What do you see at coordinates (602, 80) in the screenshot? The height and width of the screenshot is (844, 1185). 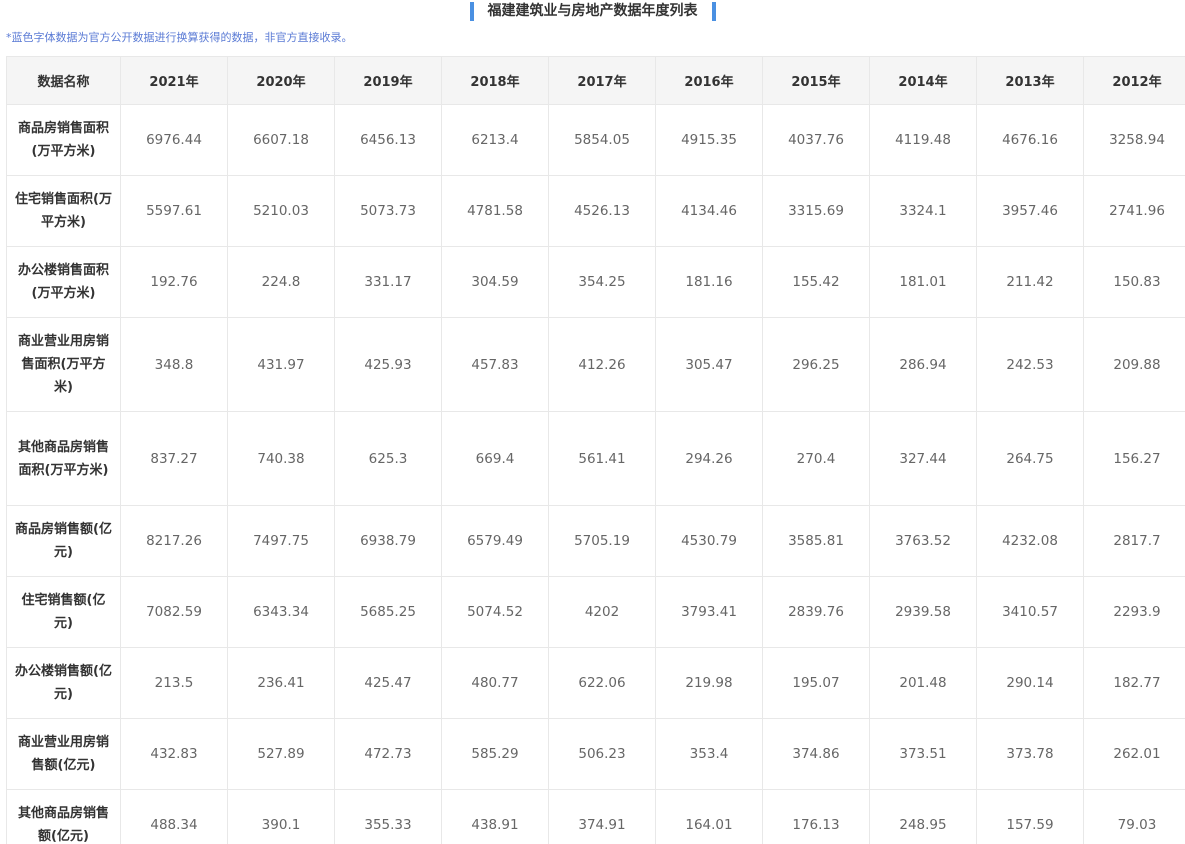 I see `header-cell-year: 2017年` at bounding box center [602, 80].